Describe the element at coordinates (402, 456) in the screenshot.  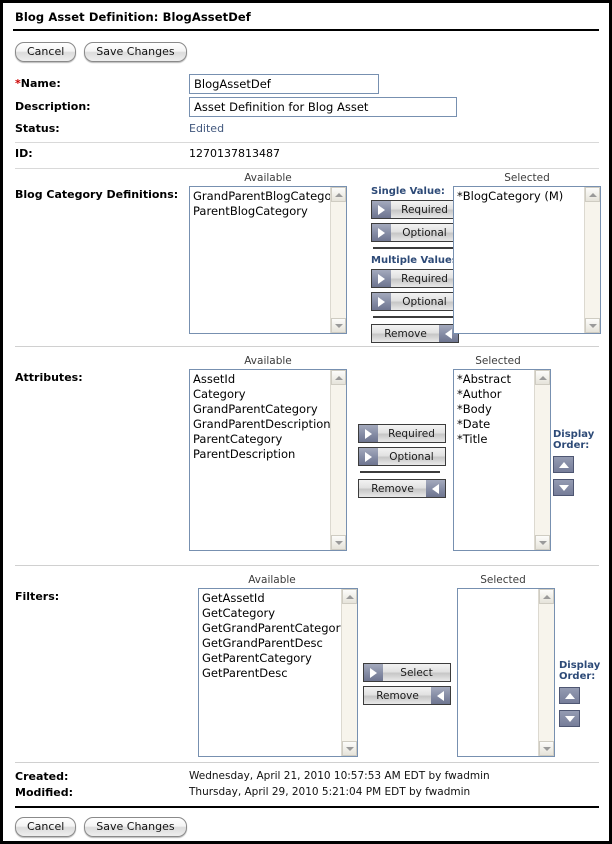
I see `attributes-optional-button: Optional` at that location.